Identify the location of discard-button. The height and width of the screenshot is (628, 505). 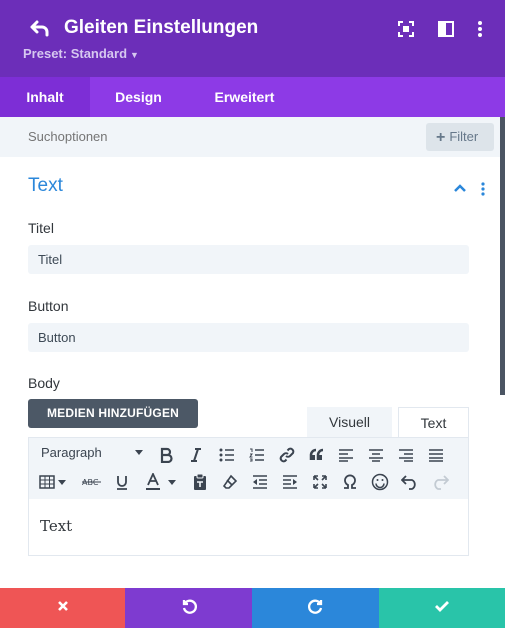
(62, 608).